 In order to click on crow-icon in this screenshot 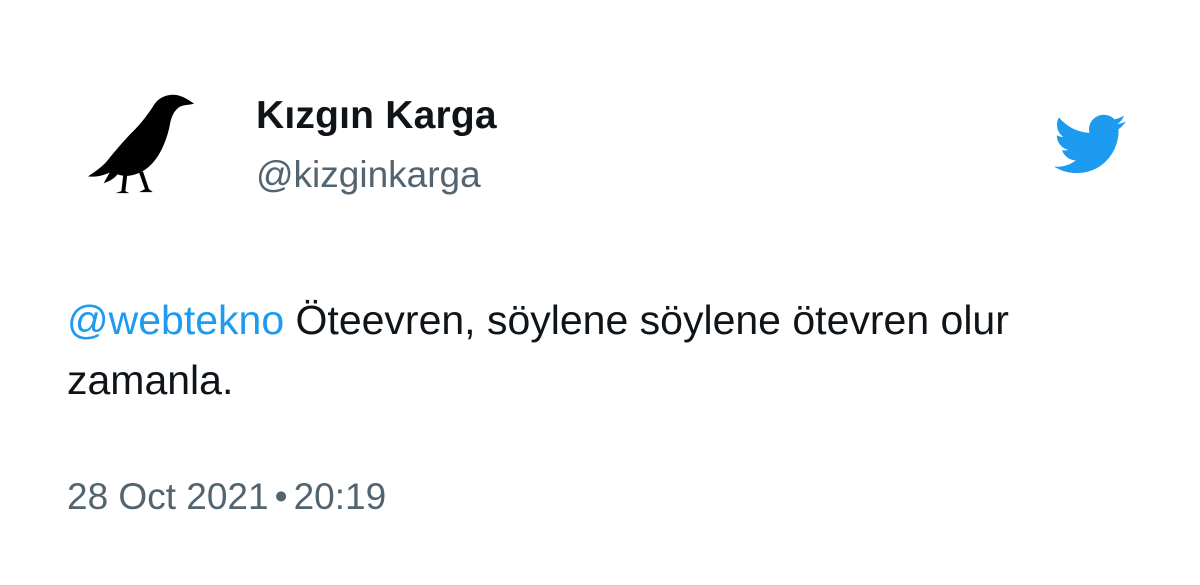, I will do `click(141, 144)`.